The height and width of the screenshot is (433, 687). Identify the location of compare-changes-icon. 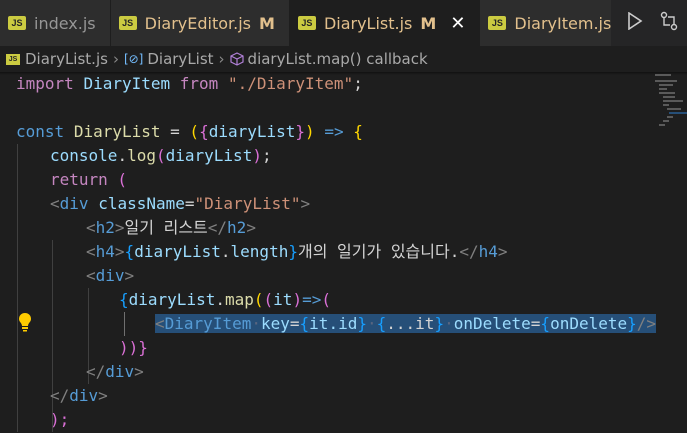
(669, 23).